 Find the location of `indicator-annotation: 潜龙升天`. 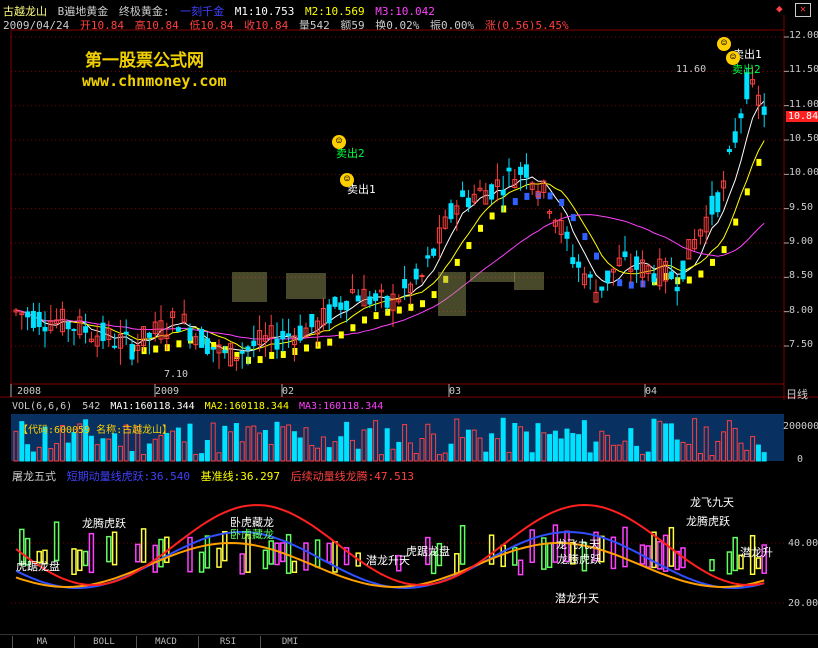

indicator-annotation: 潜龙升天 is located at coordinates (388, 560).